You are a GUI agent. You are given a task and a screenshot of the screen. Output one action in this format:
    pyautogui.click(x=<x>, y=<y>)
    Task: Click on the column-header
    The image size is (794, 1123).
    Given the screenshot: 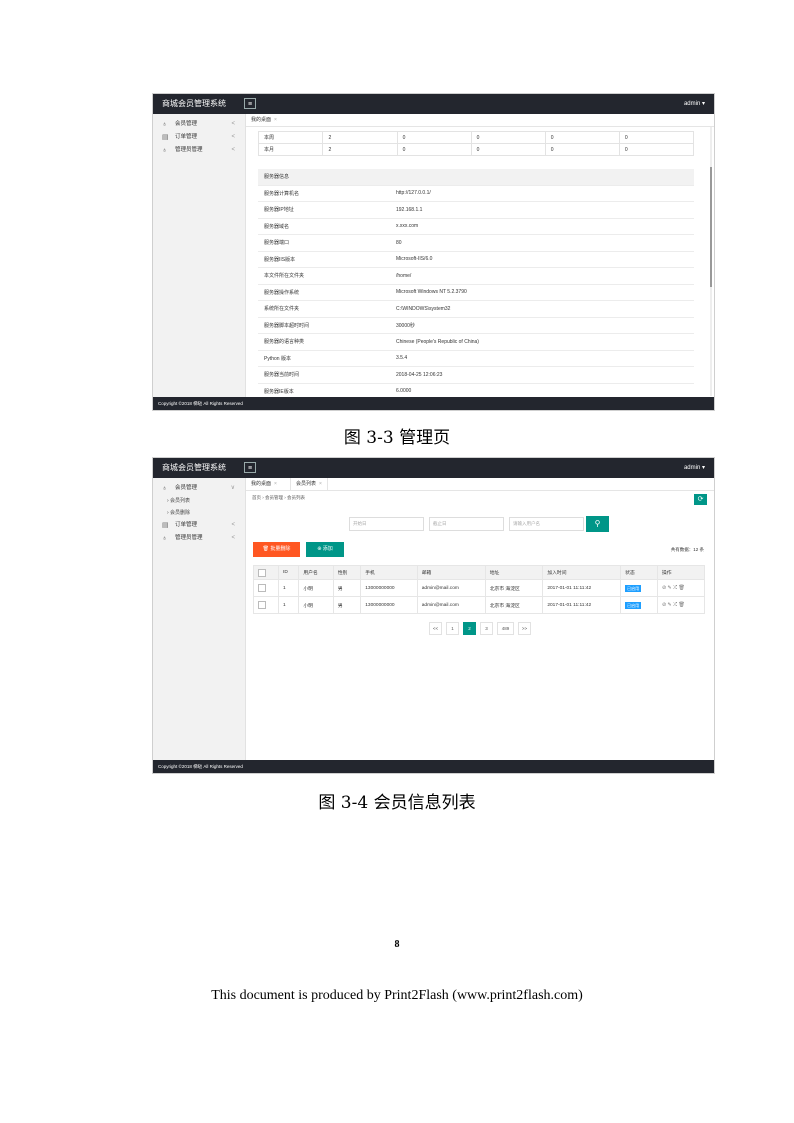 What is the action you would take?
    pyautogui.click(x=266, y=572)
    